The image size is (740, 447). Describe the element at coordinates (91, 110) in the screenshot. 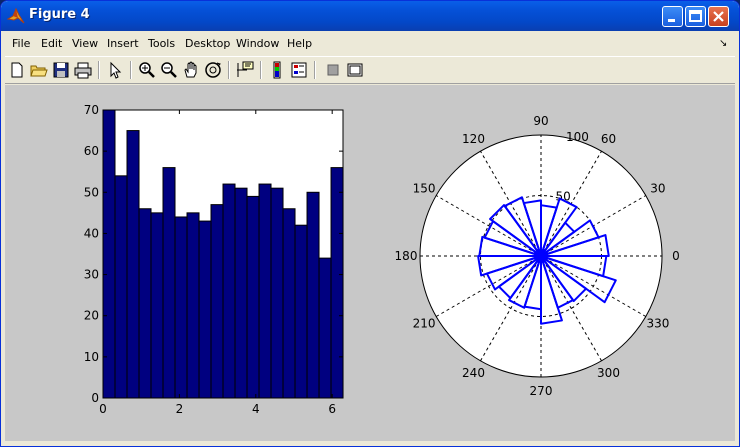

I see `y-tick-label: 70` at that location.